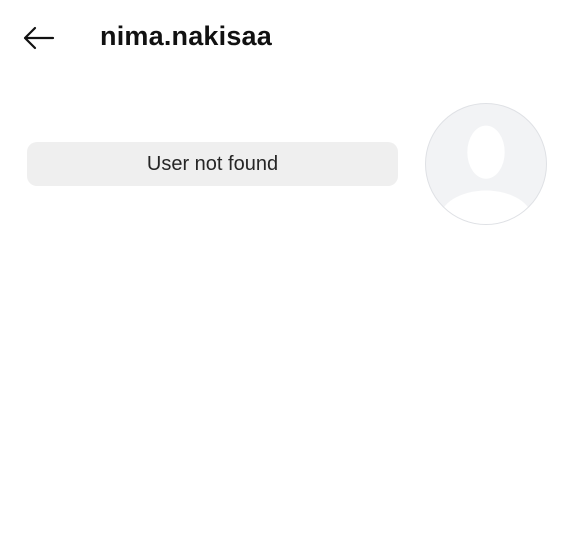 The width and height of the screenshot is (575, 539). I want to click on back-arrow-icon, so click(39, 38).